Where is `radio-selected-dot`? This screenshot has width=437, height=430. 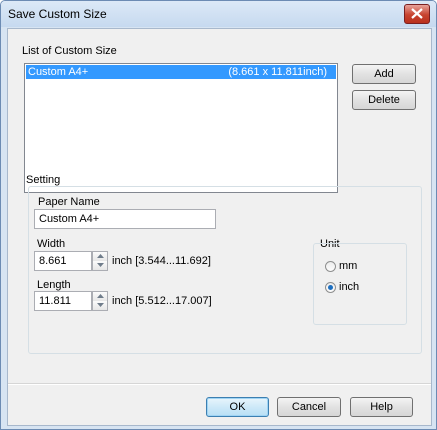
radio-selected-dot is located at coordinates (330, 287).